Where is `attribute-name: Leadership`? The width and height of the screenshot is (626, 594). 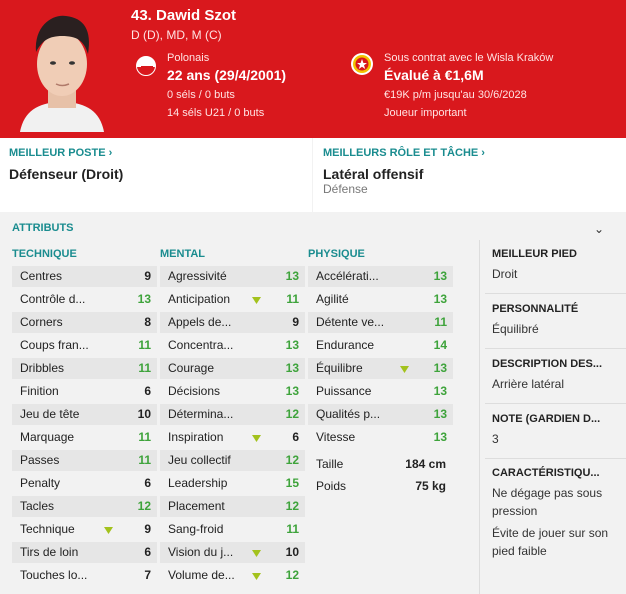
attribute-name: Leadership is located at coordinates (198, 483).